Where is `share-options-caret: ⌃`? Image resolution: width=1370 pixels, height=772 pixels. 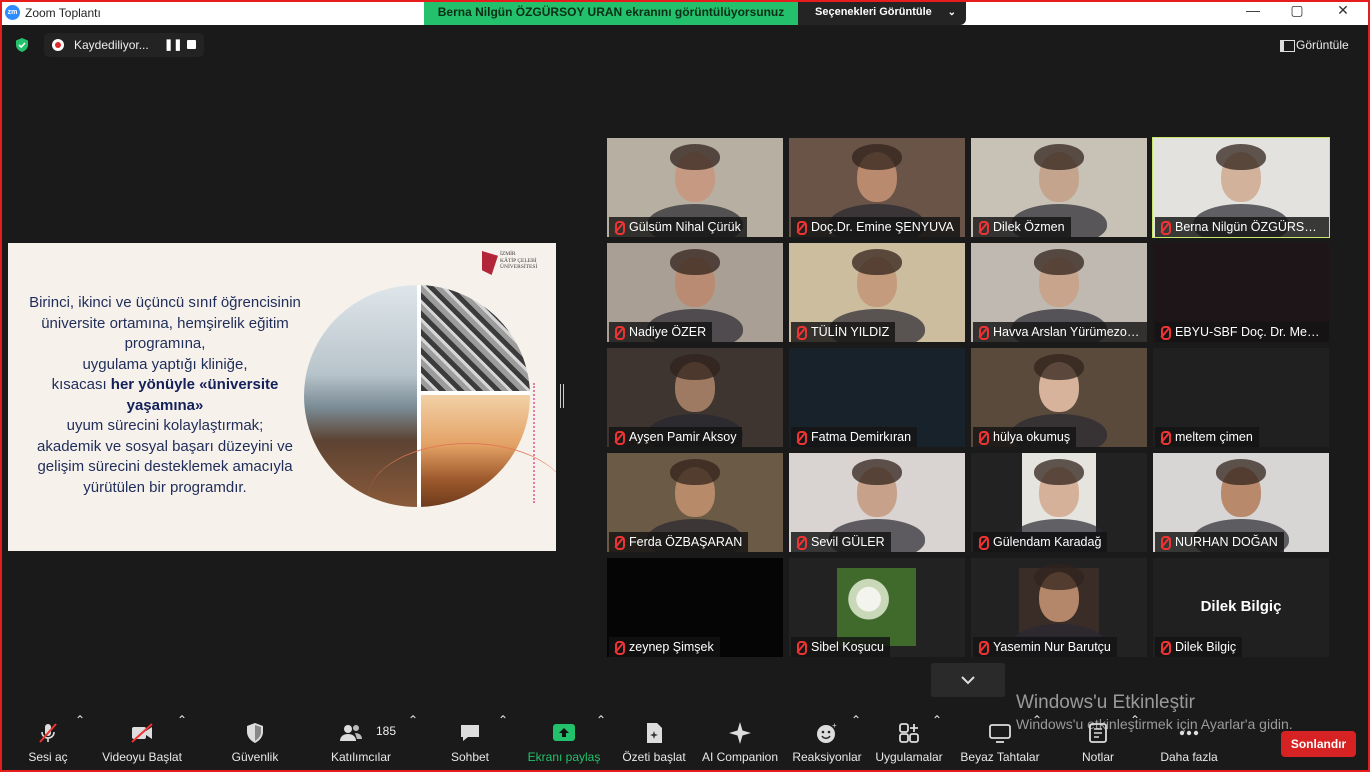
share-options-caret: ⌃ is located at coordinates (601, 742).